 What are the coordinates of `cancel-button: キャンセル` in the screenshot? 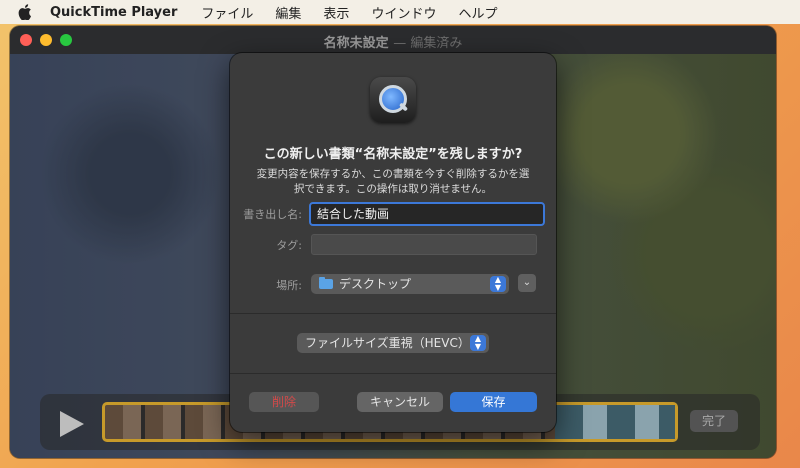 It's located at (400, 402).